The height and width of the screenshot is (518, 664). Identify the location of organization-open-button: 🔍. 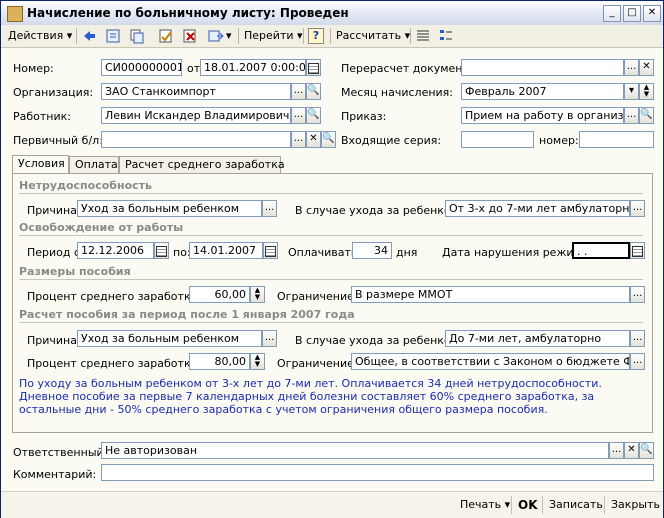
(313, 91).